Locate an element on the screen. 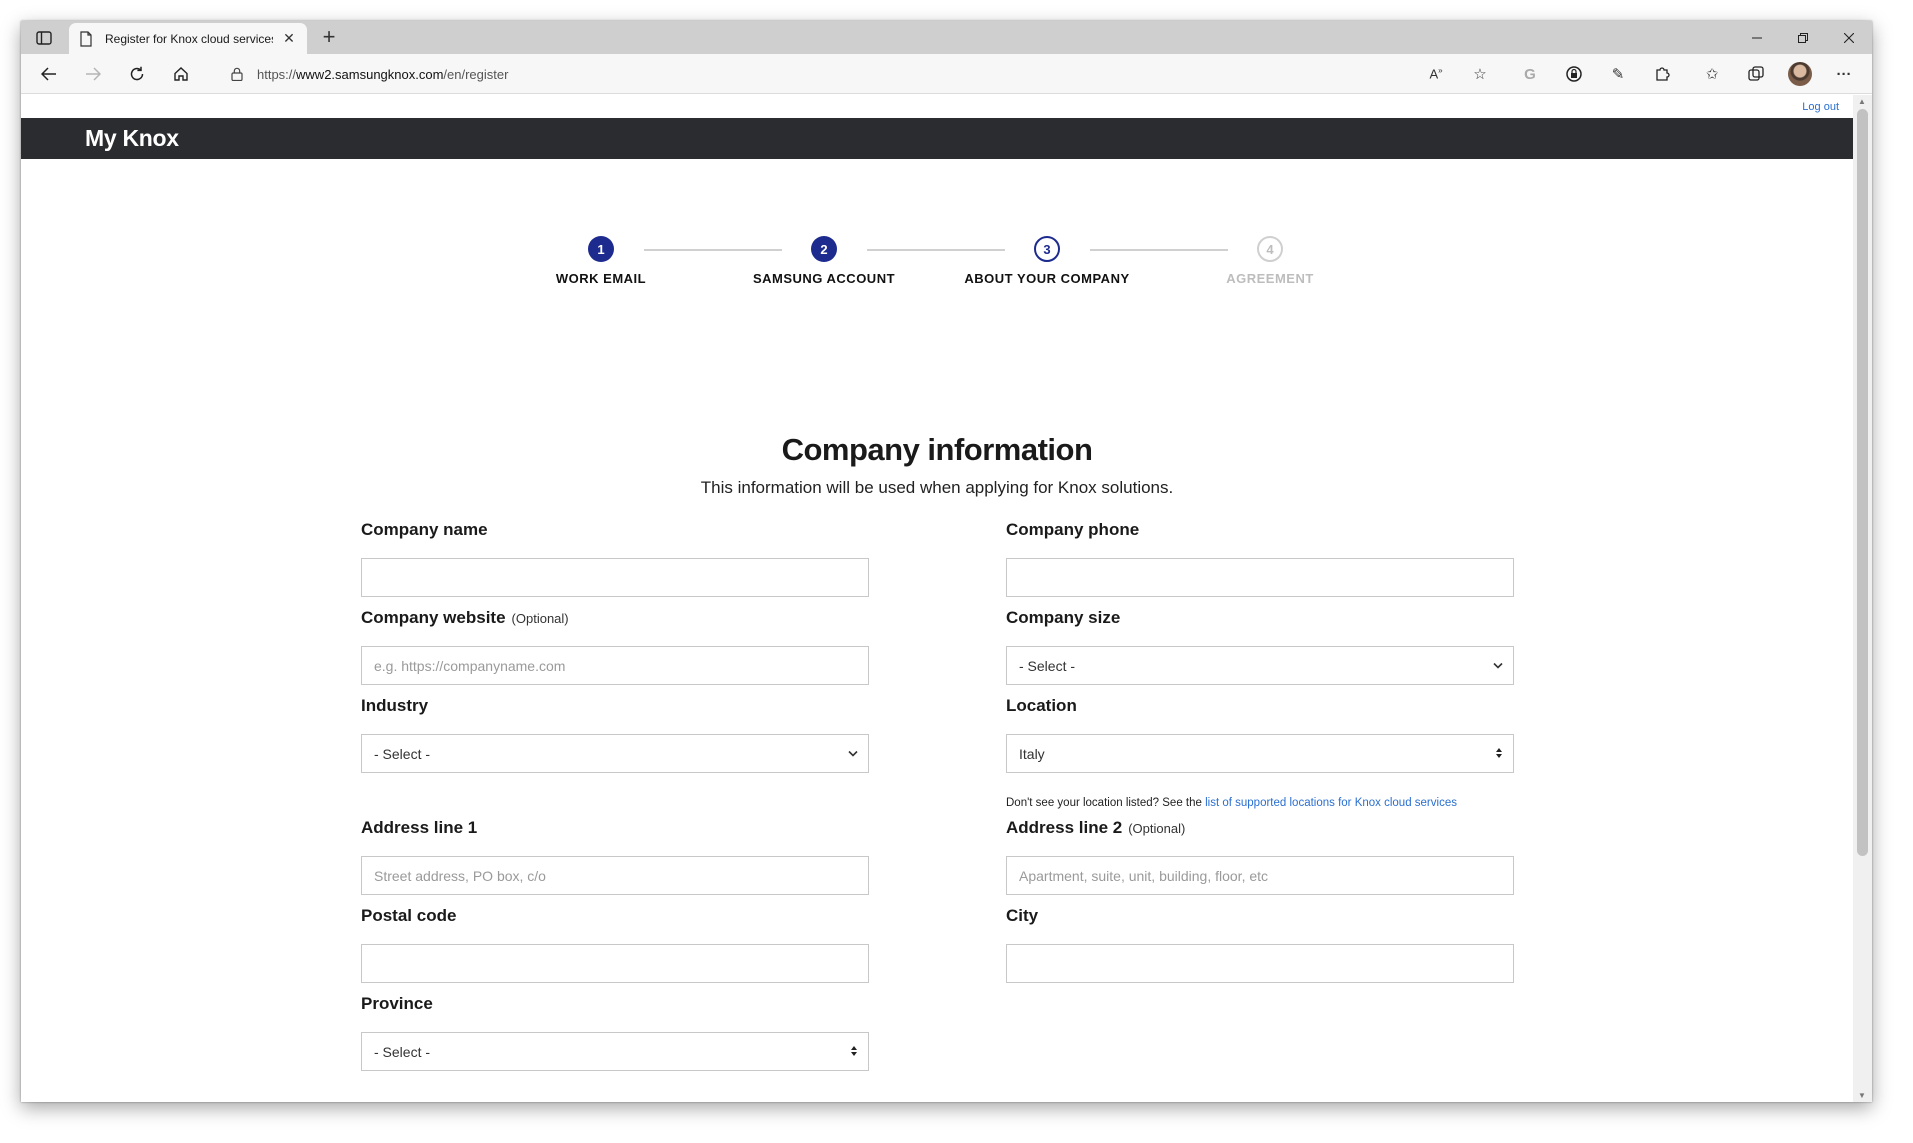 The height and width of the screenshot is (1143, 1913). home-icon is located at coordinates (181, 74).